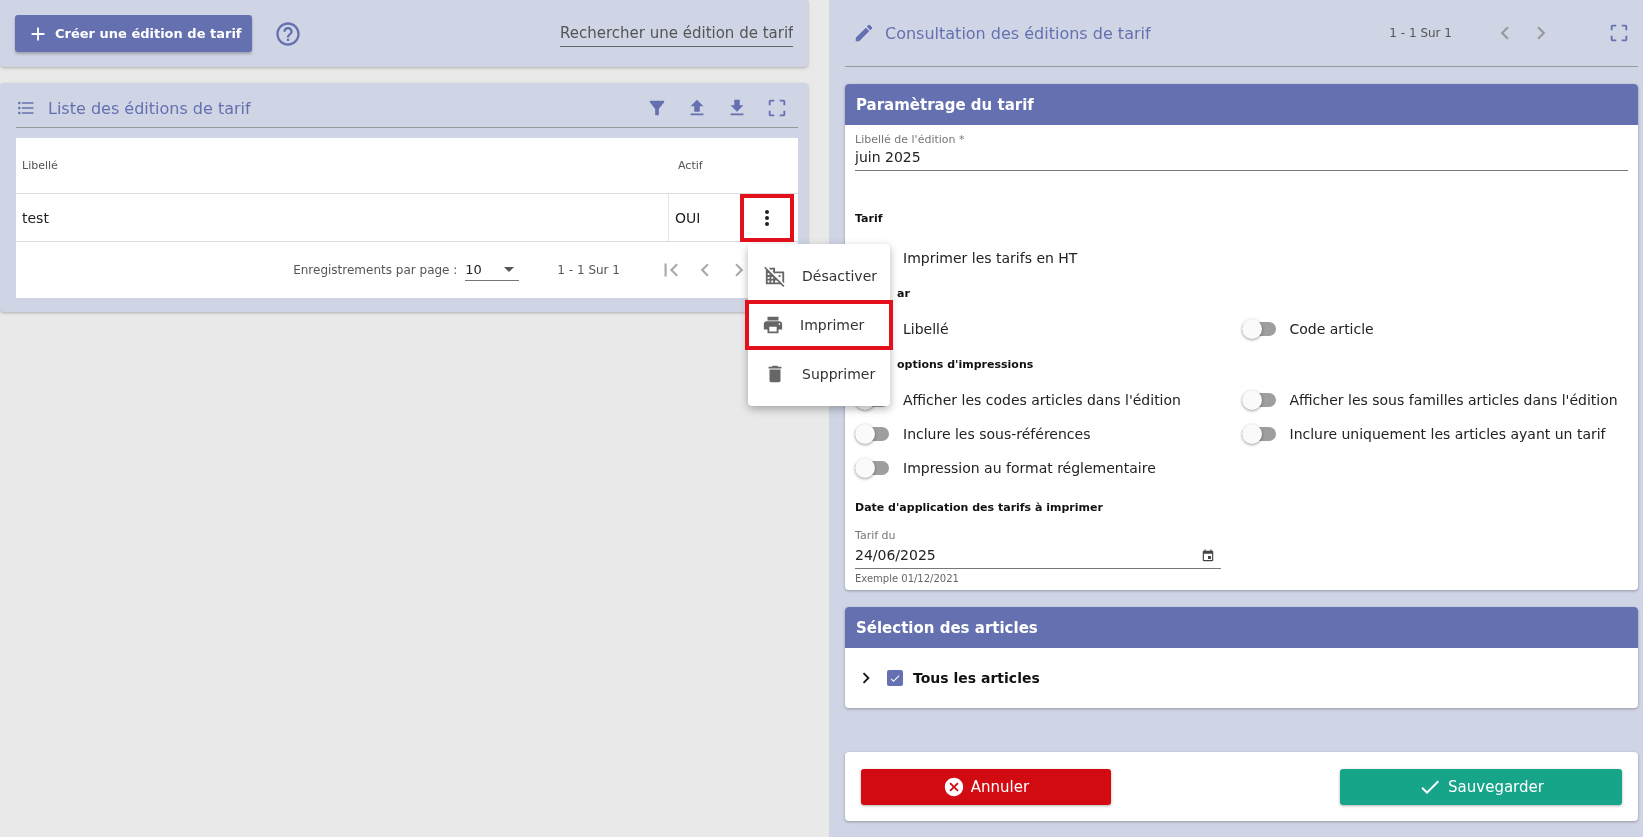 This screenshot has height=837, width=1643. I want to click on more-button, so click(767, 217).